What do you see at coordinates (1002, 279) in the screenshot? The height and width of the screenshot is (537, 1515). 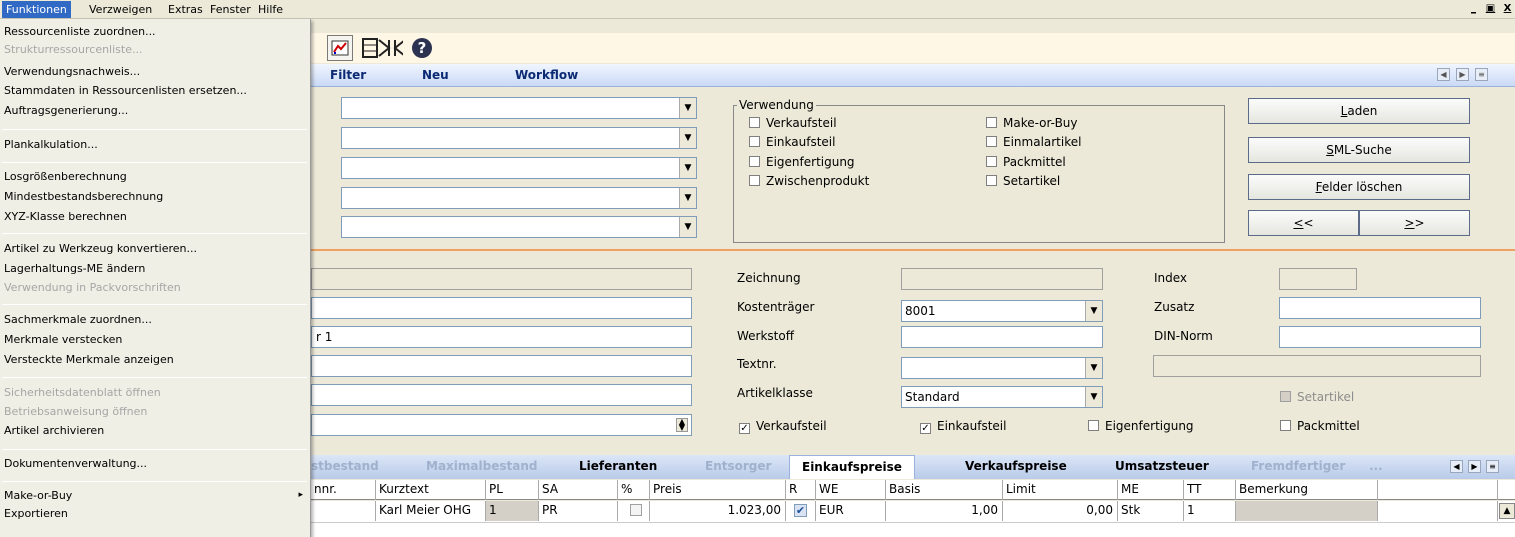 I see `zeichnung-field` at bounding box center [1002, 279].